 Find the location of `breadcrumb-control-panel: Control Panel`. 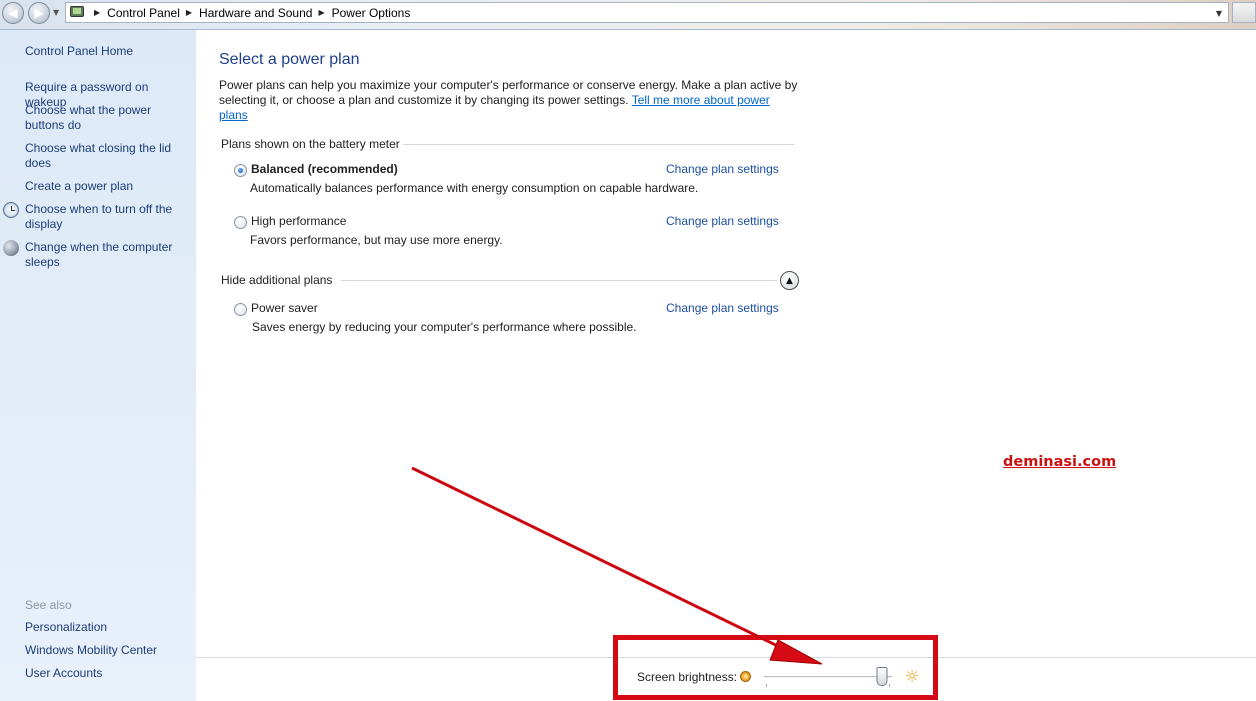

breadcrumb-control-panel: Control Panel is located at coordinates (143, 13).